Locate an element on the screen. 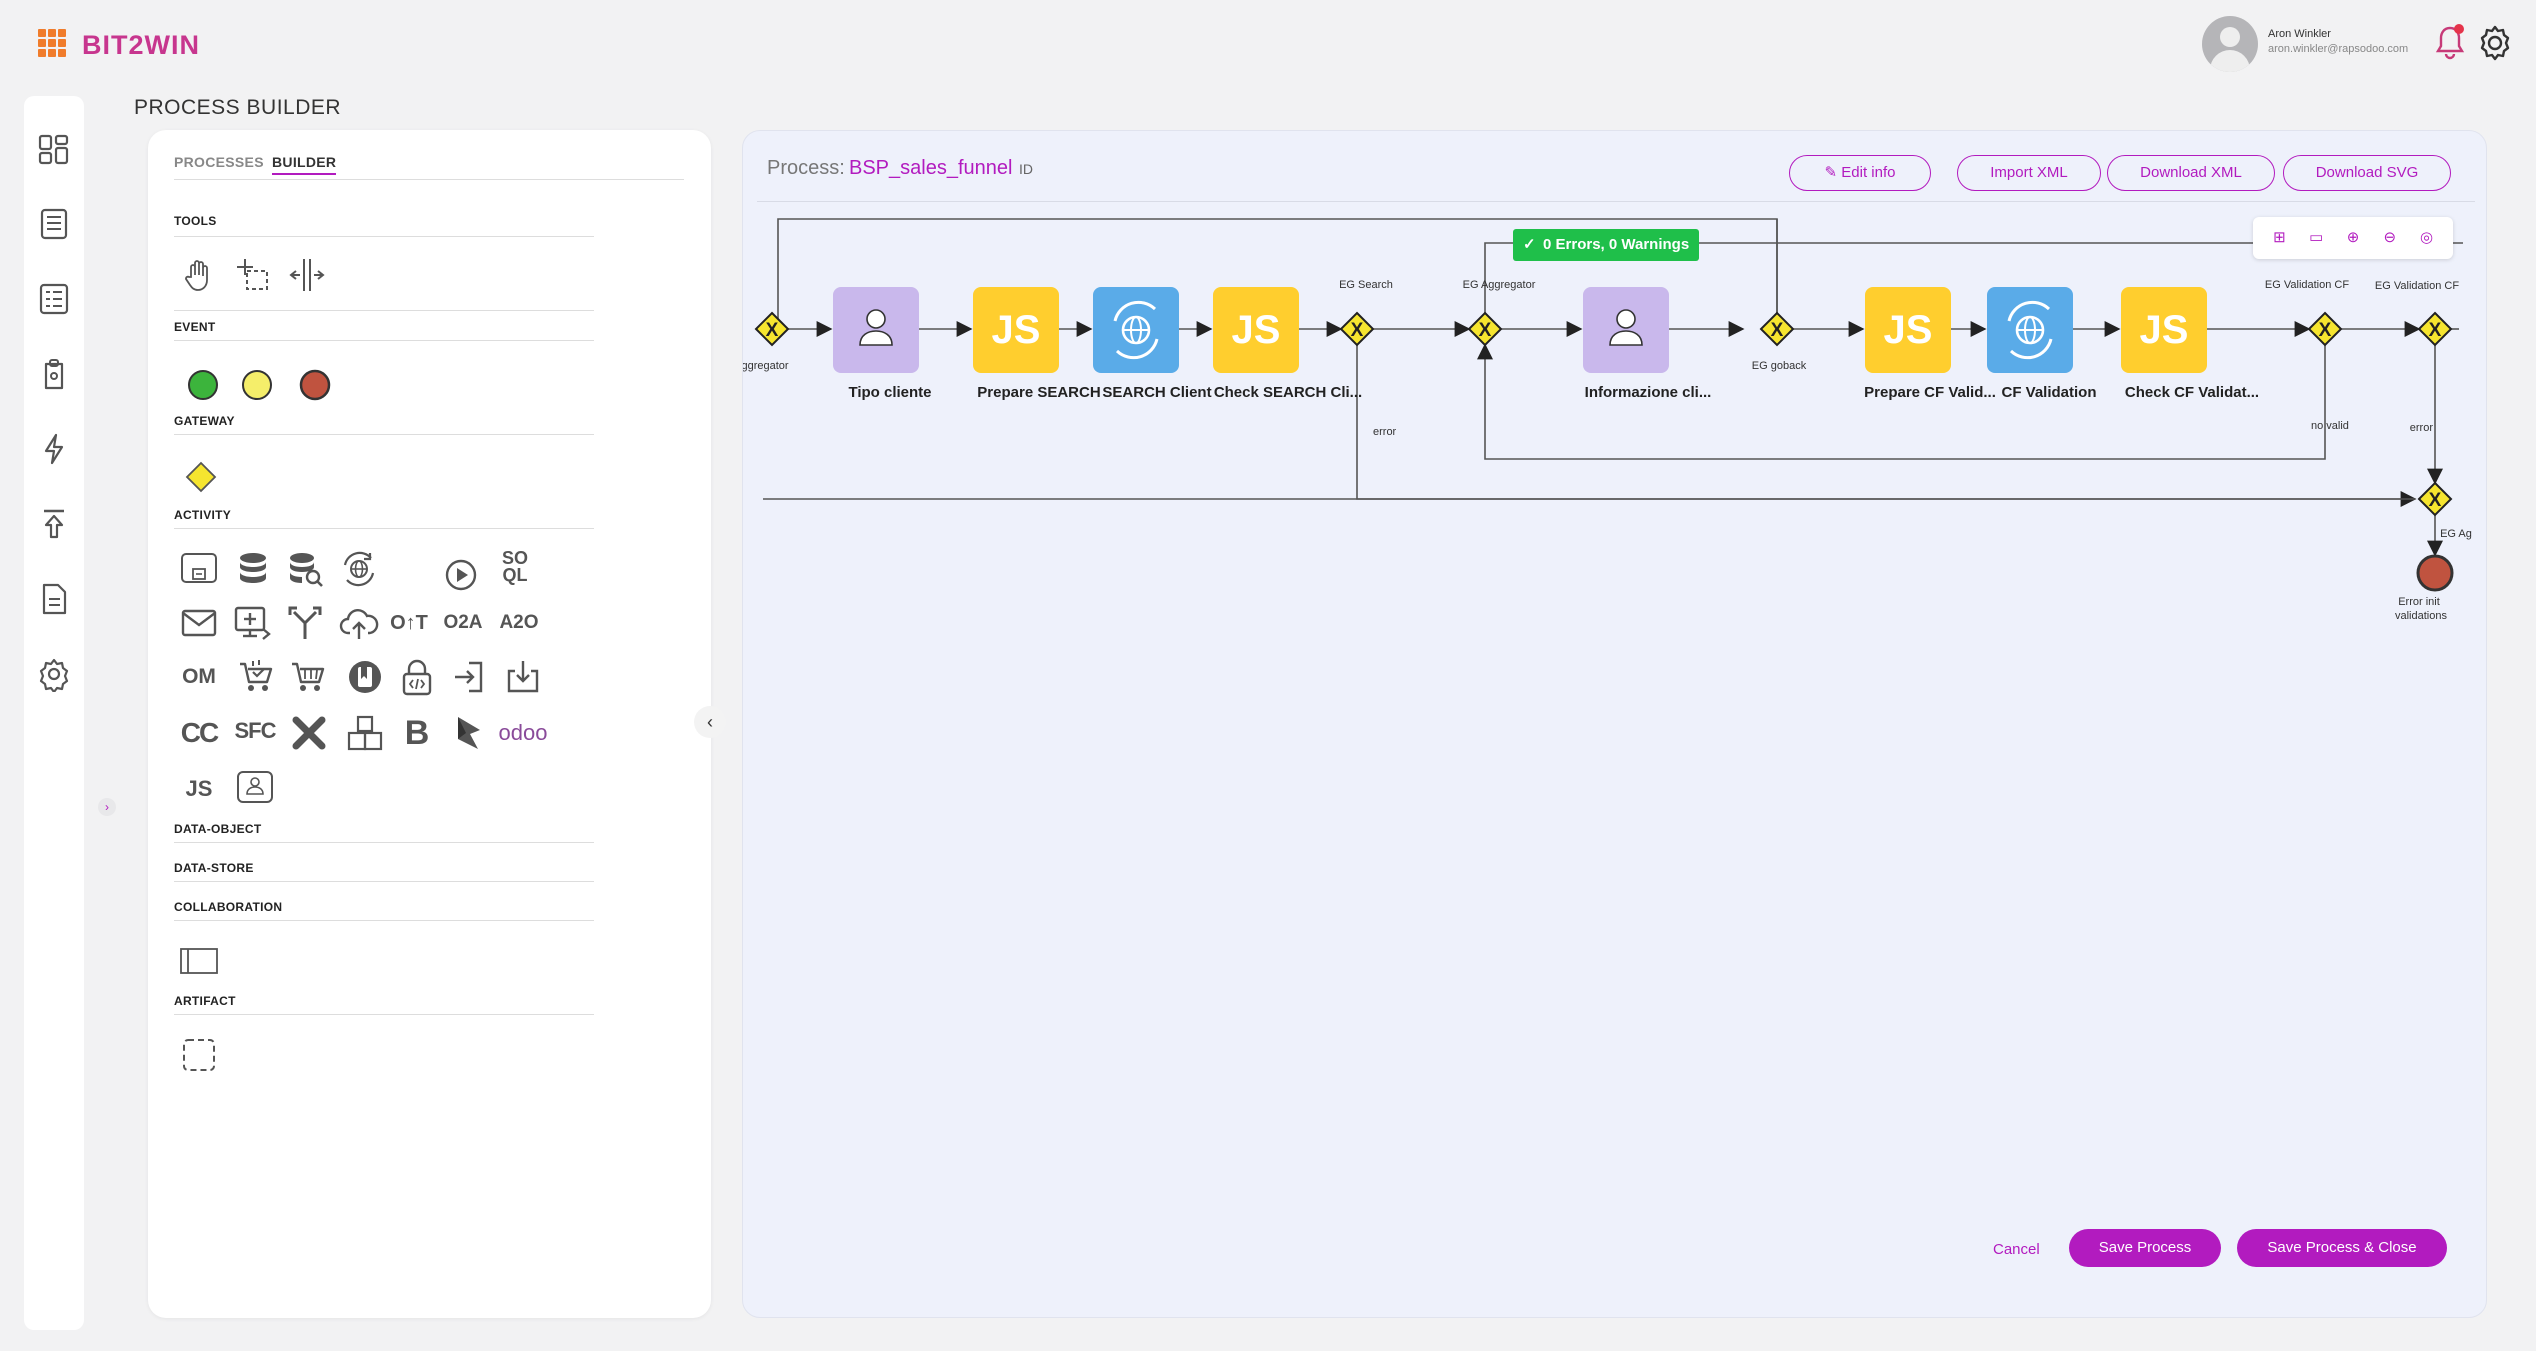  ot-icon: O↑T is located at coordinates (409, 623).